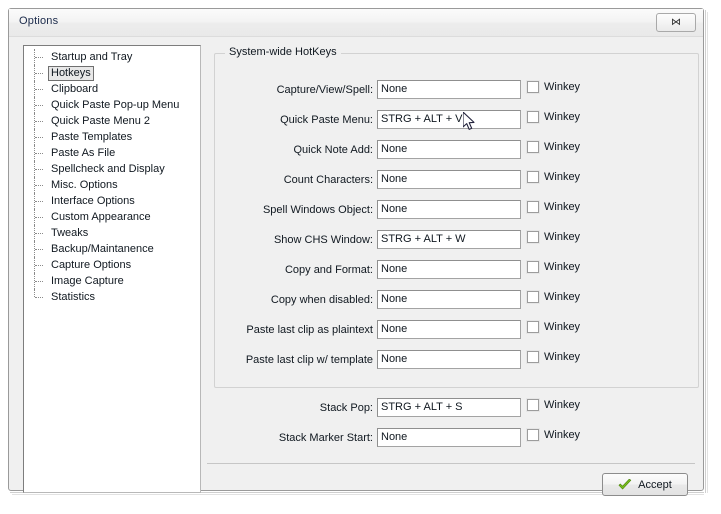 The height and width of the screenshot is (514, 721). I want to click on winkey-checkbox-spell-windows-object: Winkey, so click(553, 207).